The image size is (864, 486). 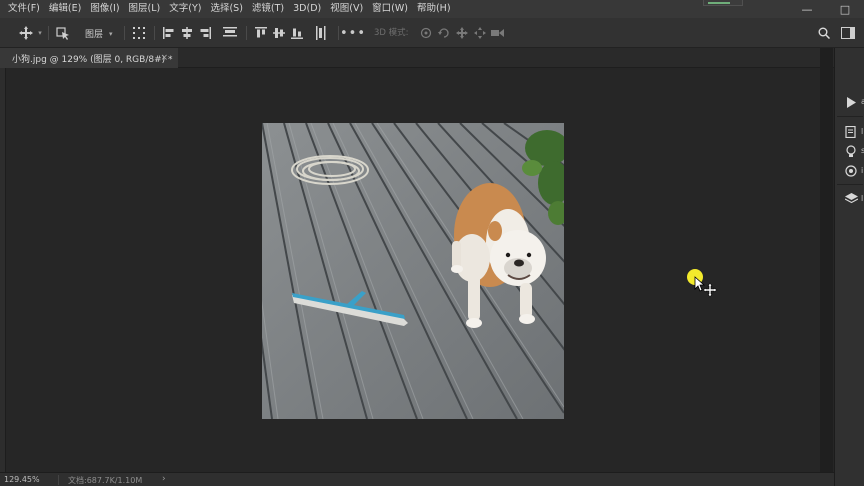 I want to click on 3d-scale-icon, so click(x=498, y=33).